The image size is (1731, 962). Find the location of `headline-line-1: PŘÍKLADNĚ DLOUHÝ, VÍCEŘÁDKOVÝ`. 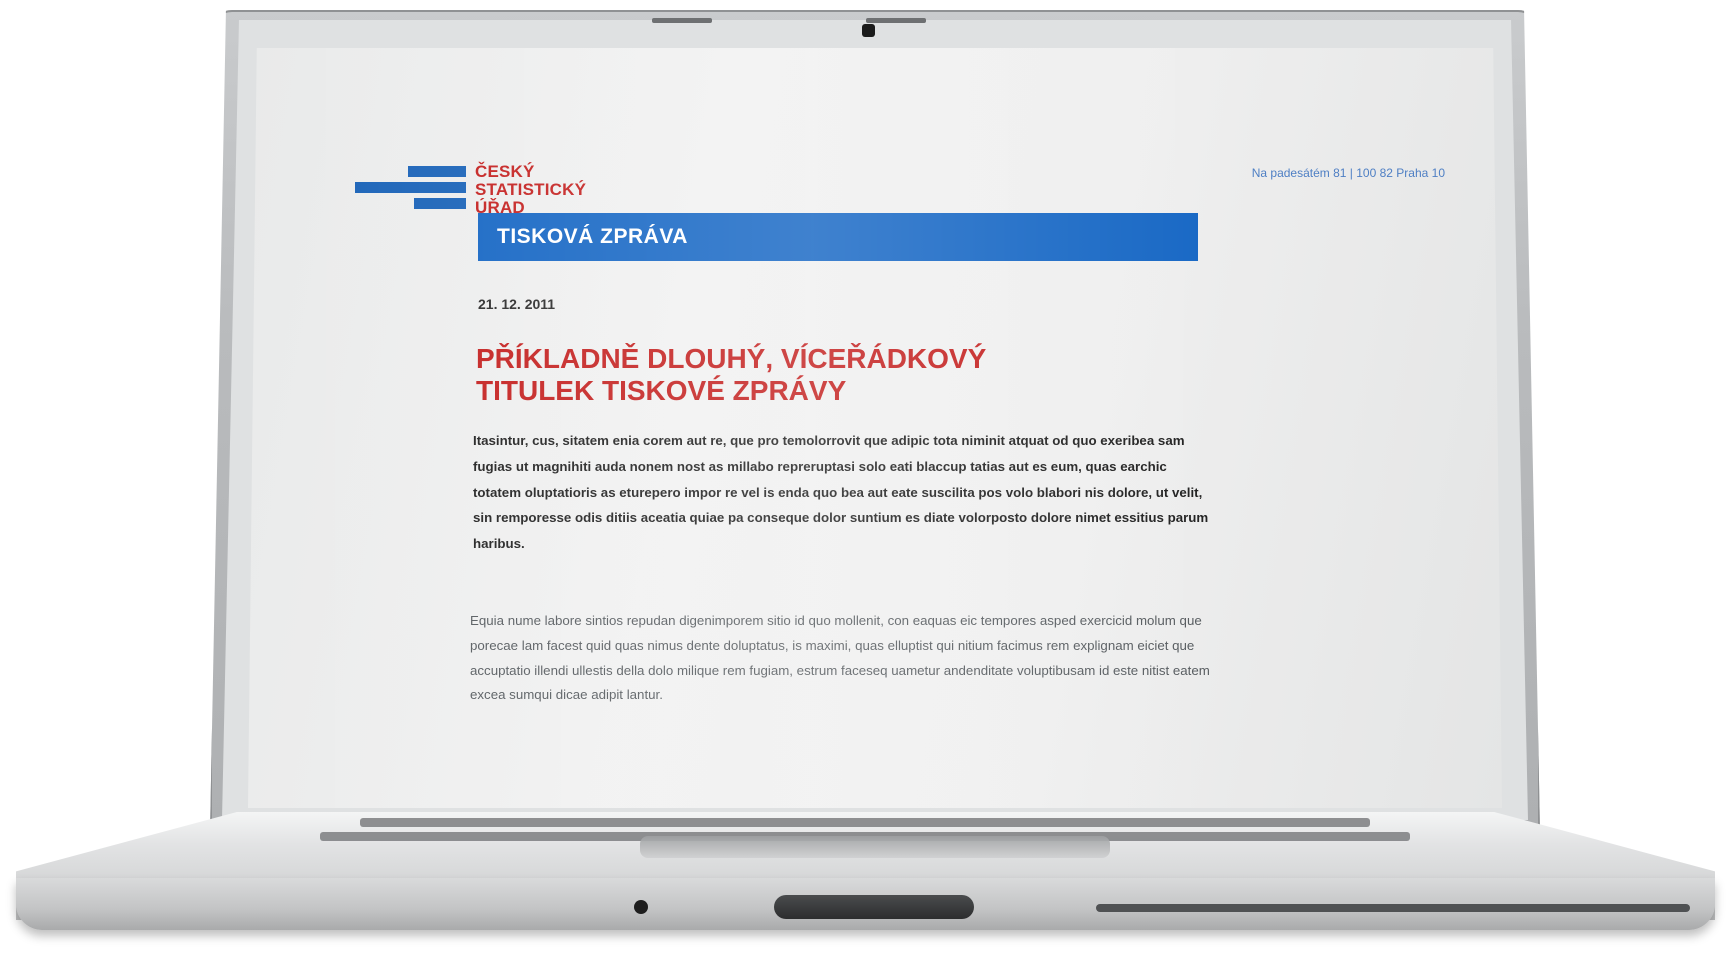

headline-line-1: PŘÍKLADNĚ DLOUHÝ, VÍCEŘÁDKOVÝ is located at coordinates (731, 358).